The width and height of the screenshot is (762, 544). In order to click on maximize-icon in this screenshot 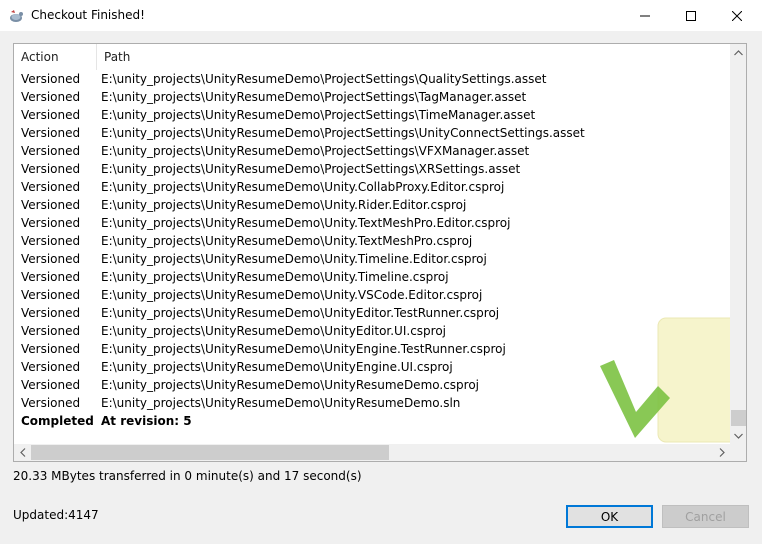, I will do `click(691, 15)`.